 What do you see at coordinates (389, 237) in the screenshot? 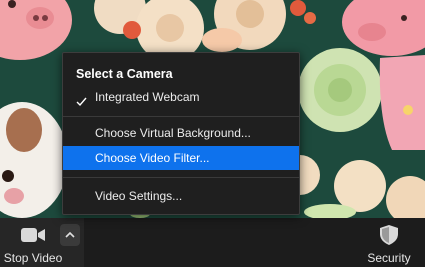
I see `shield-icon` at bounding box center [389, 237].